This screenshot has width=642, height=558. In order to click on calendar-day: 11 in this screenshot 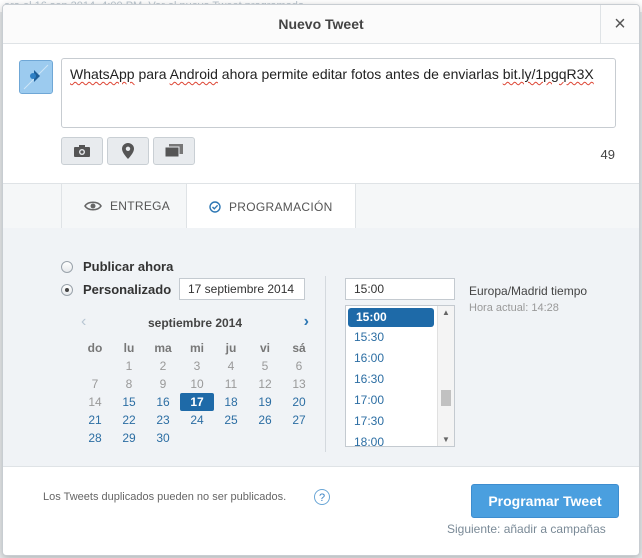, I will do `click(231, 384)`.